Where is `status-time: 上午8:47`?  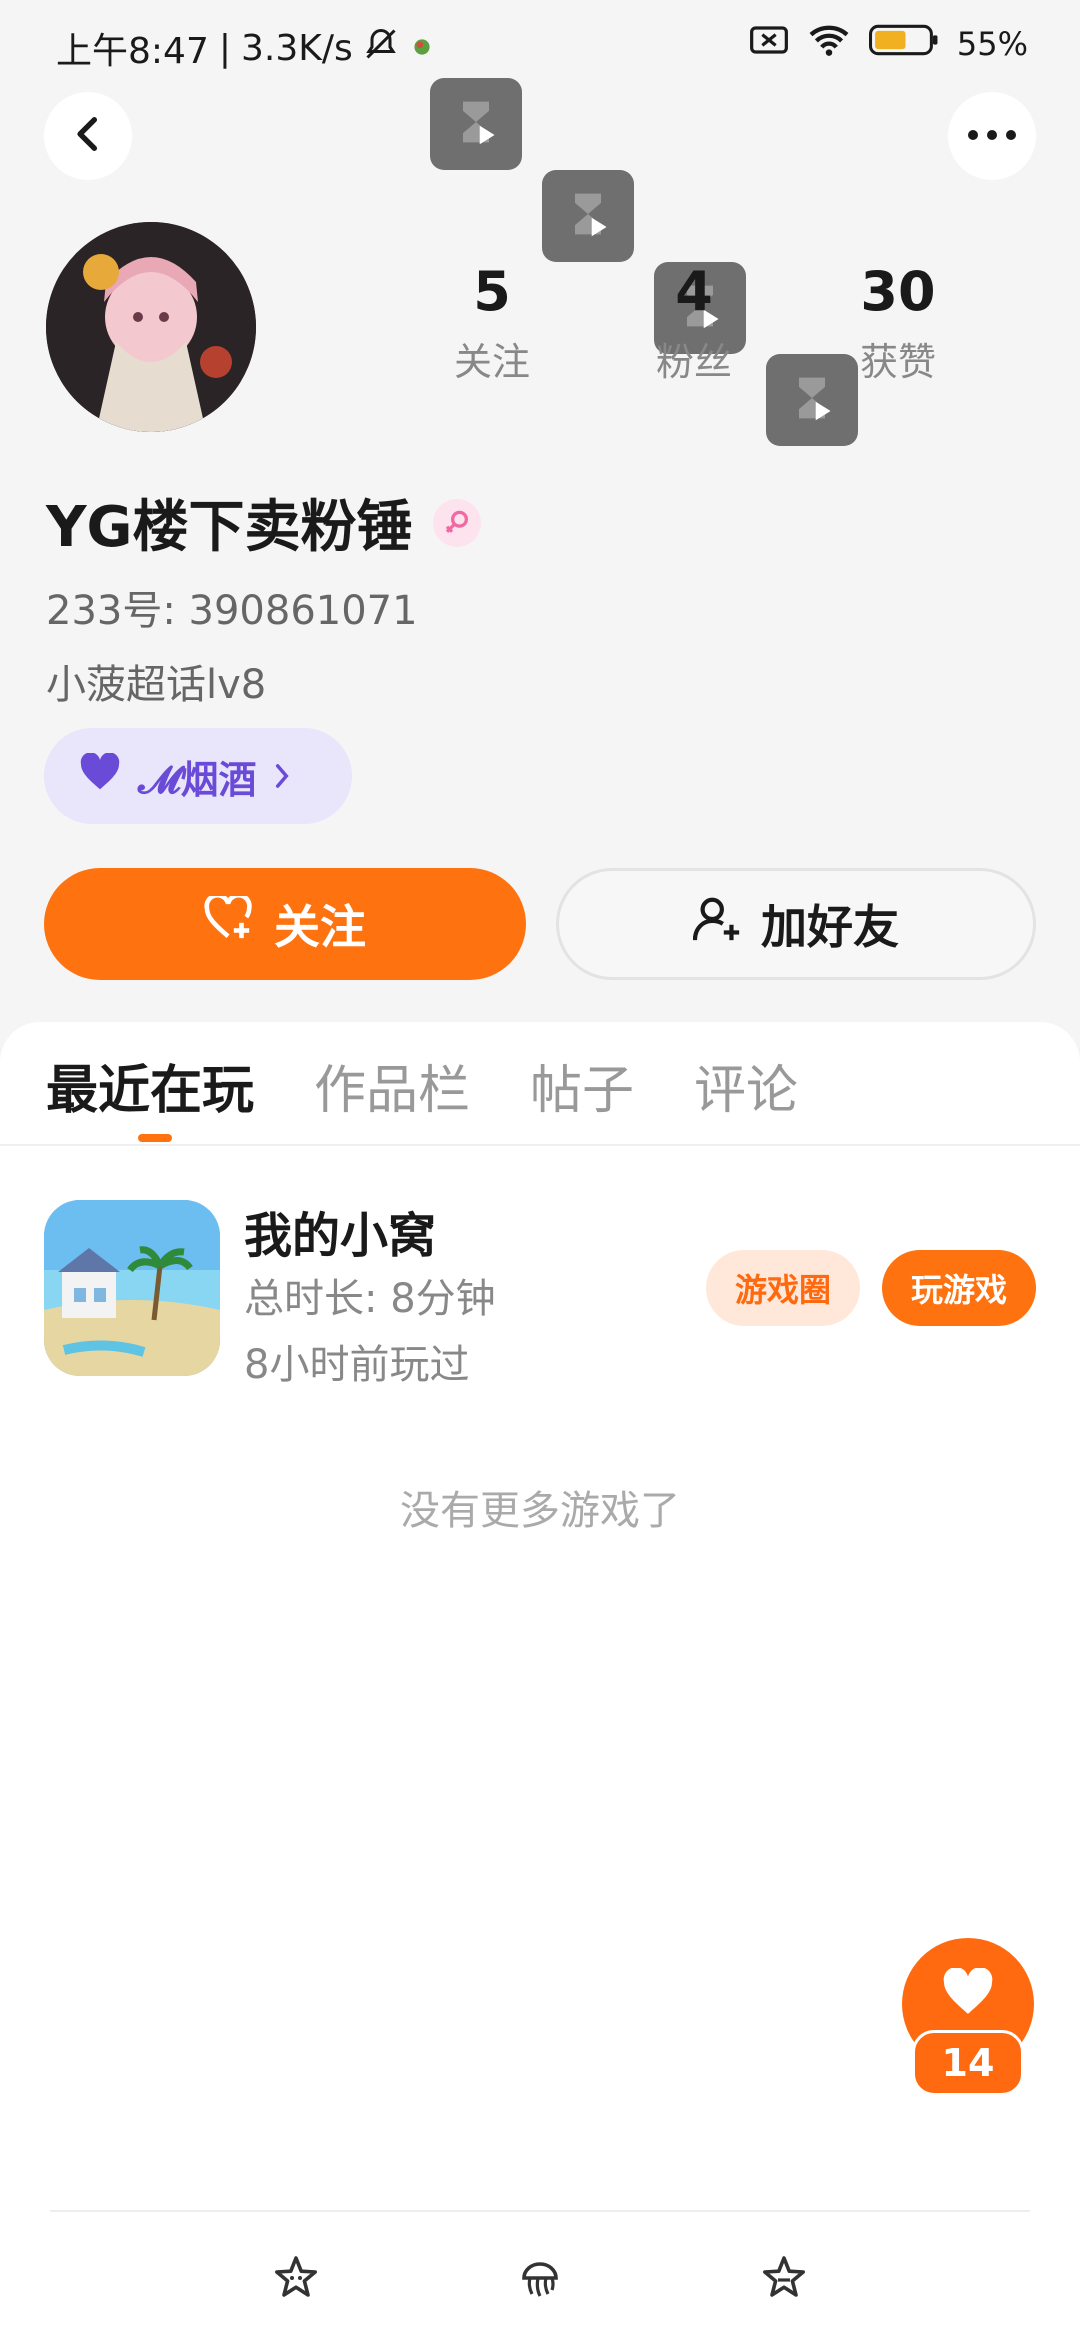 status-time: 上午8:47 is located at coordinates (132, 51).